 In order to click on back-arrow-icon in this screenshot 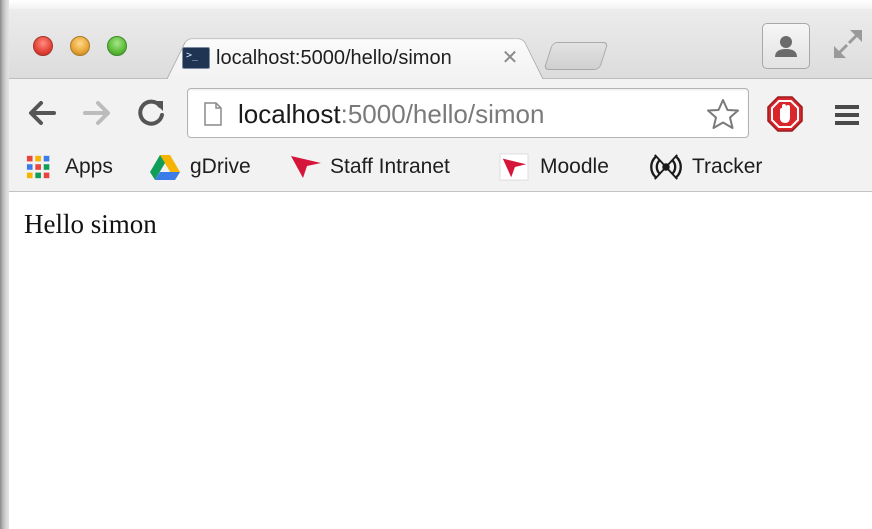, I will do `click(42, 113)`.